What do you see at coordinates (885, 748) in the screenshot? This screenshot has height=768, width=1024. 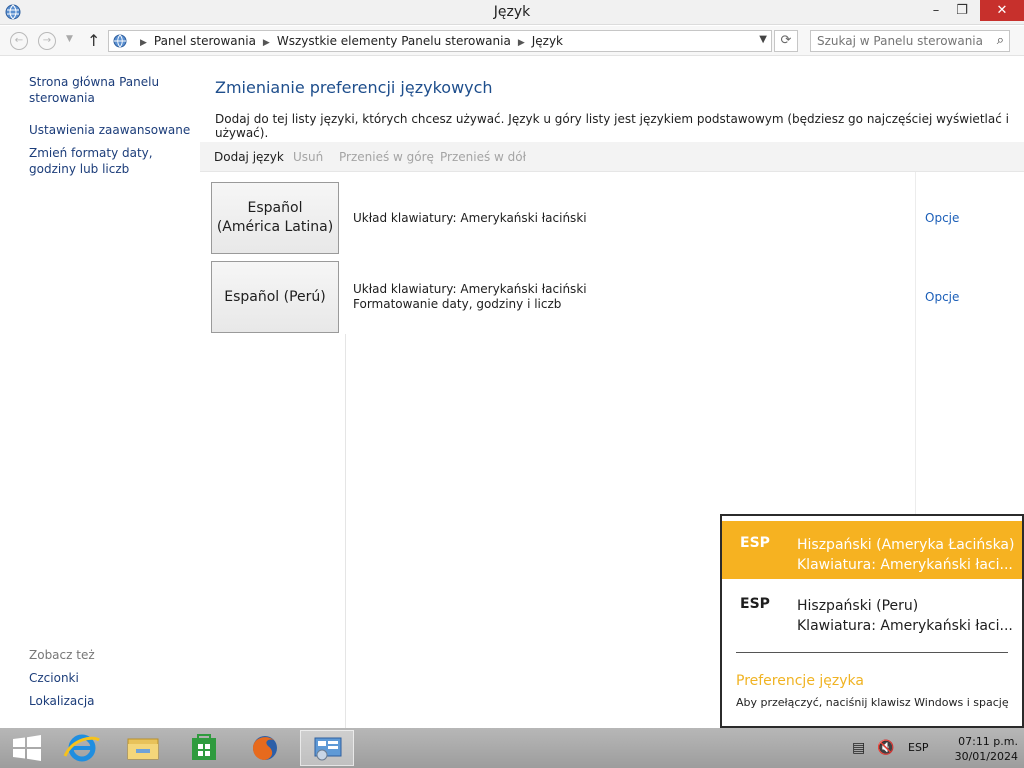 I see `speaker-muted-icon: 🔇` at bounding box center [885, 748].